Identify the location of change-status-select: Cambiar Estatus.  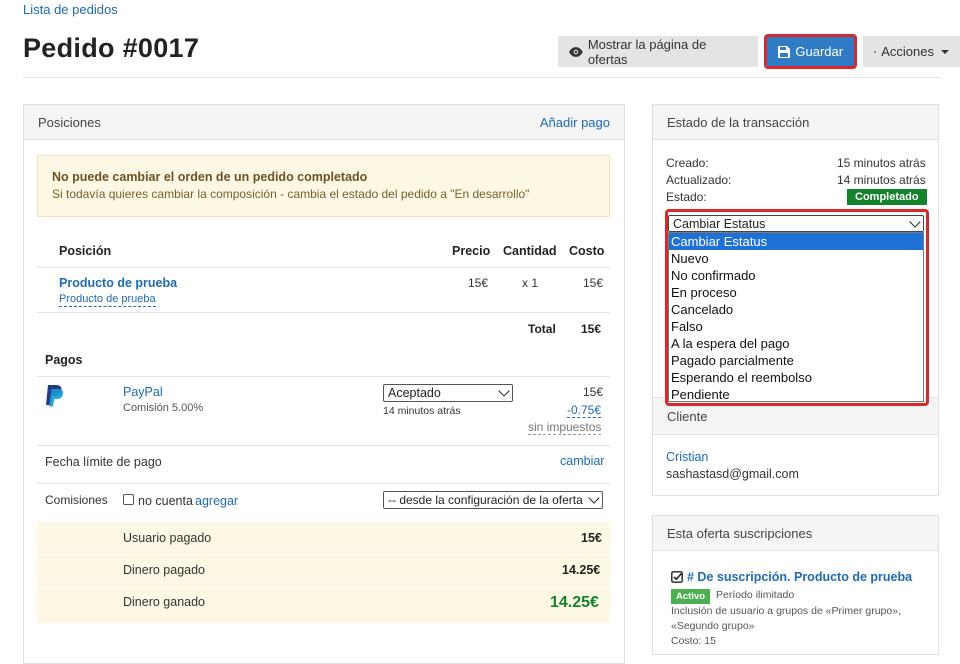
(796, 223).